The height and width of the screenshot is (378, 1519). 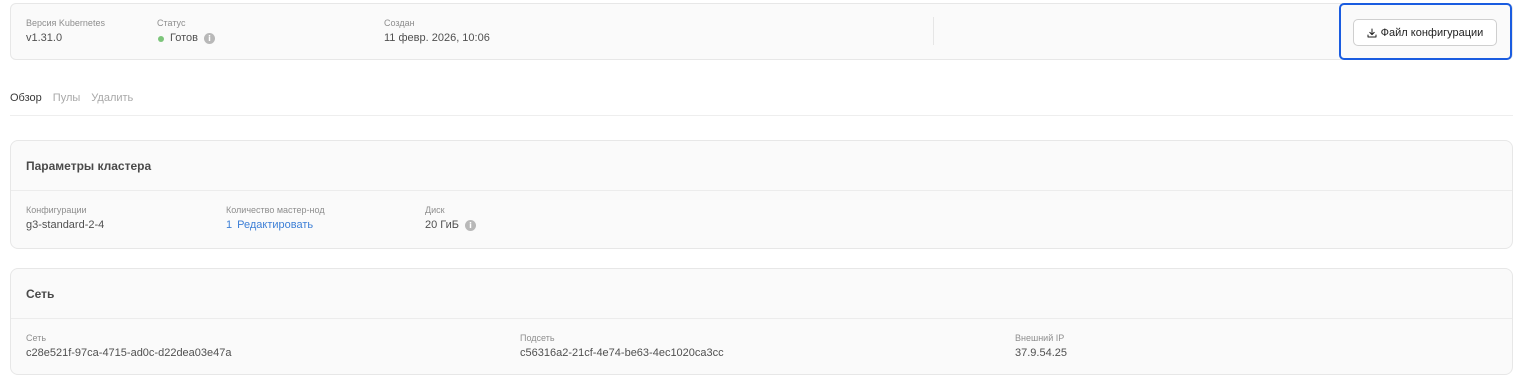 I want to click on edit-master-nodes-link: Редактировать, so click(x=275, y=225).